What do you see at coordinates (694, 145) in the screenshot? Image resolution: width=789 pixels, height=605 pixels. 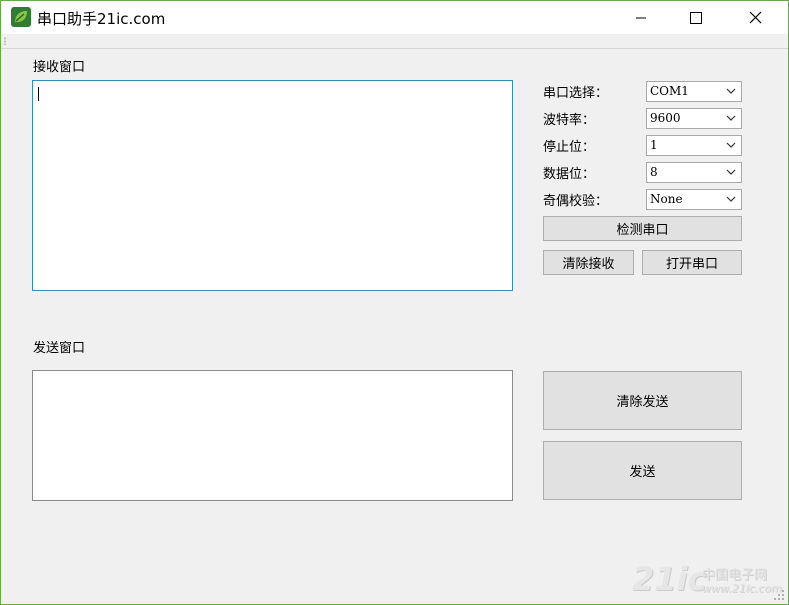 I see `stop-bits-select: 1` at bounding box center [694, 145].